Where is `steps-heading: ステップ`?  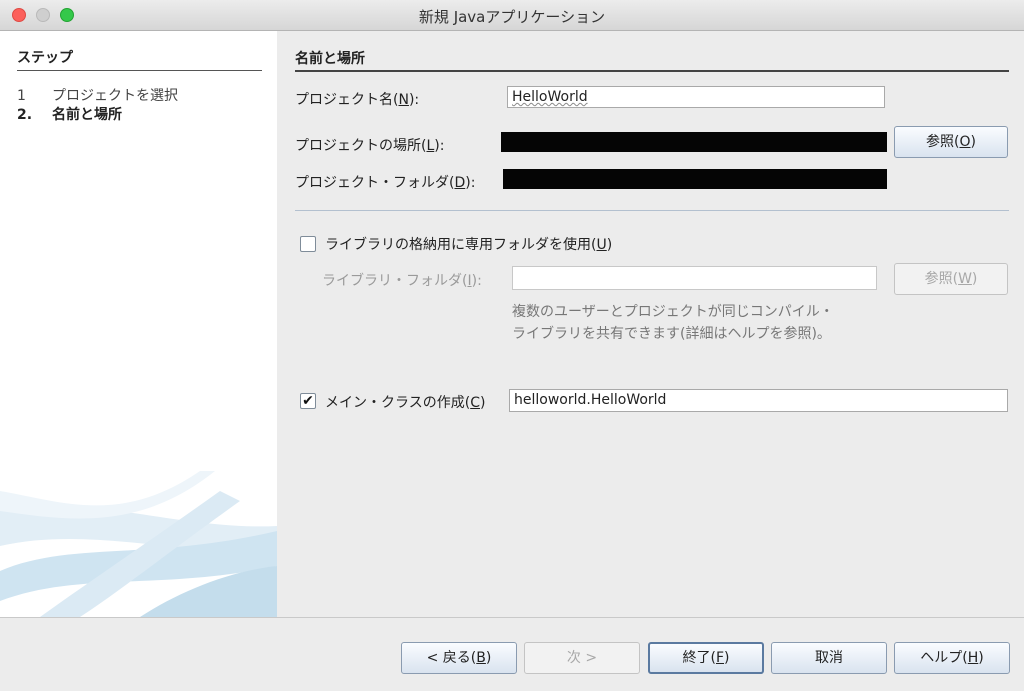
steps-heading: ステップ is located at coordinates (139, 59).